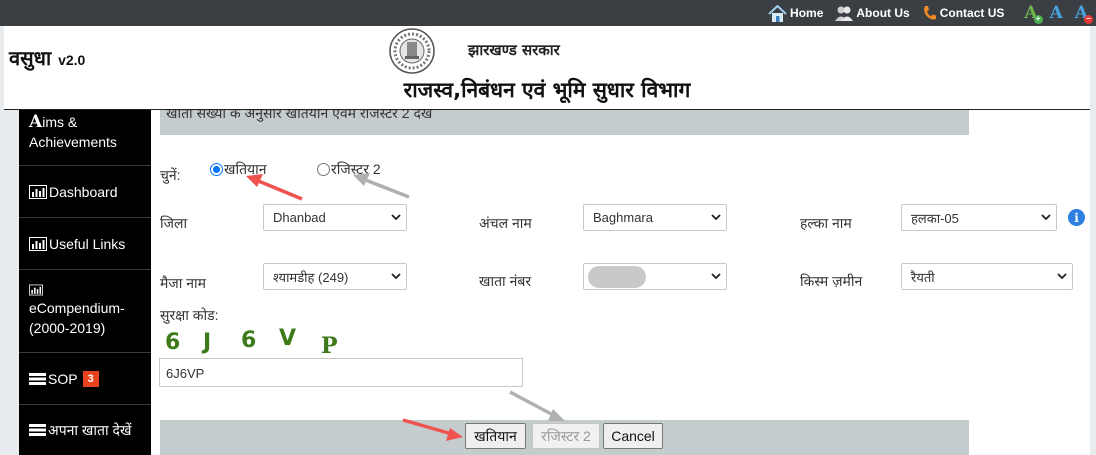 Image resolution: width=1096 pixels, height=455 pixels. I want to click on font-decrease-icon: A −, so click(1084, 14).